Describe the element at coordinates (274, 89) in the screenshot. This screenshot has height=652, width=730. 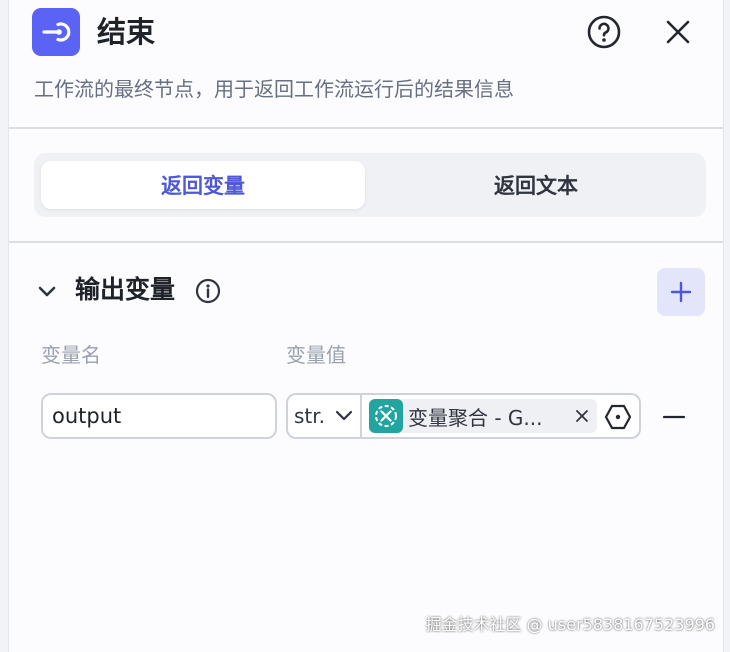
I see `node-description: 工作流的最终节点，用于返回工作流运行后的结果信息` at that location.